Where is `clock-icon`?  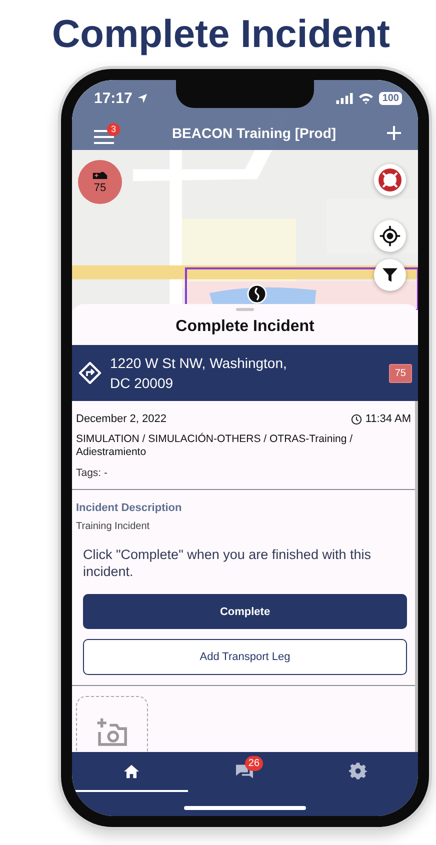 clock-icon is located at coordinates (356, 419).